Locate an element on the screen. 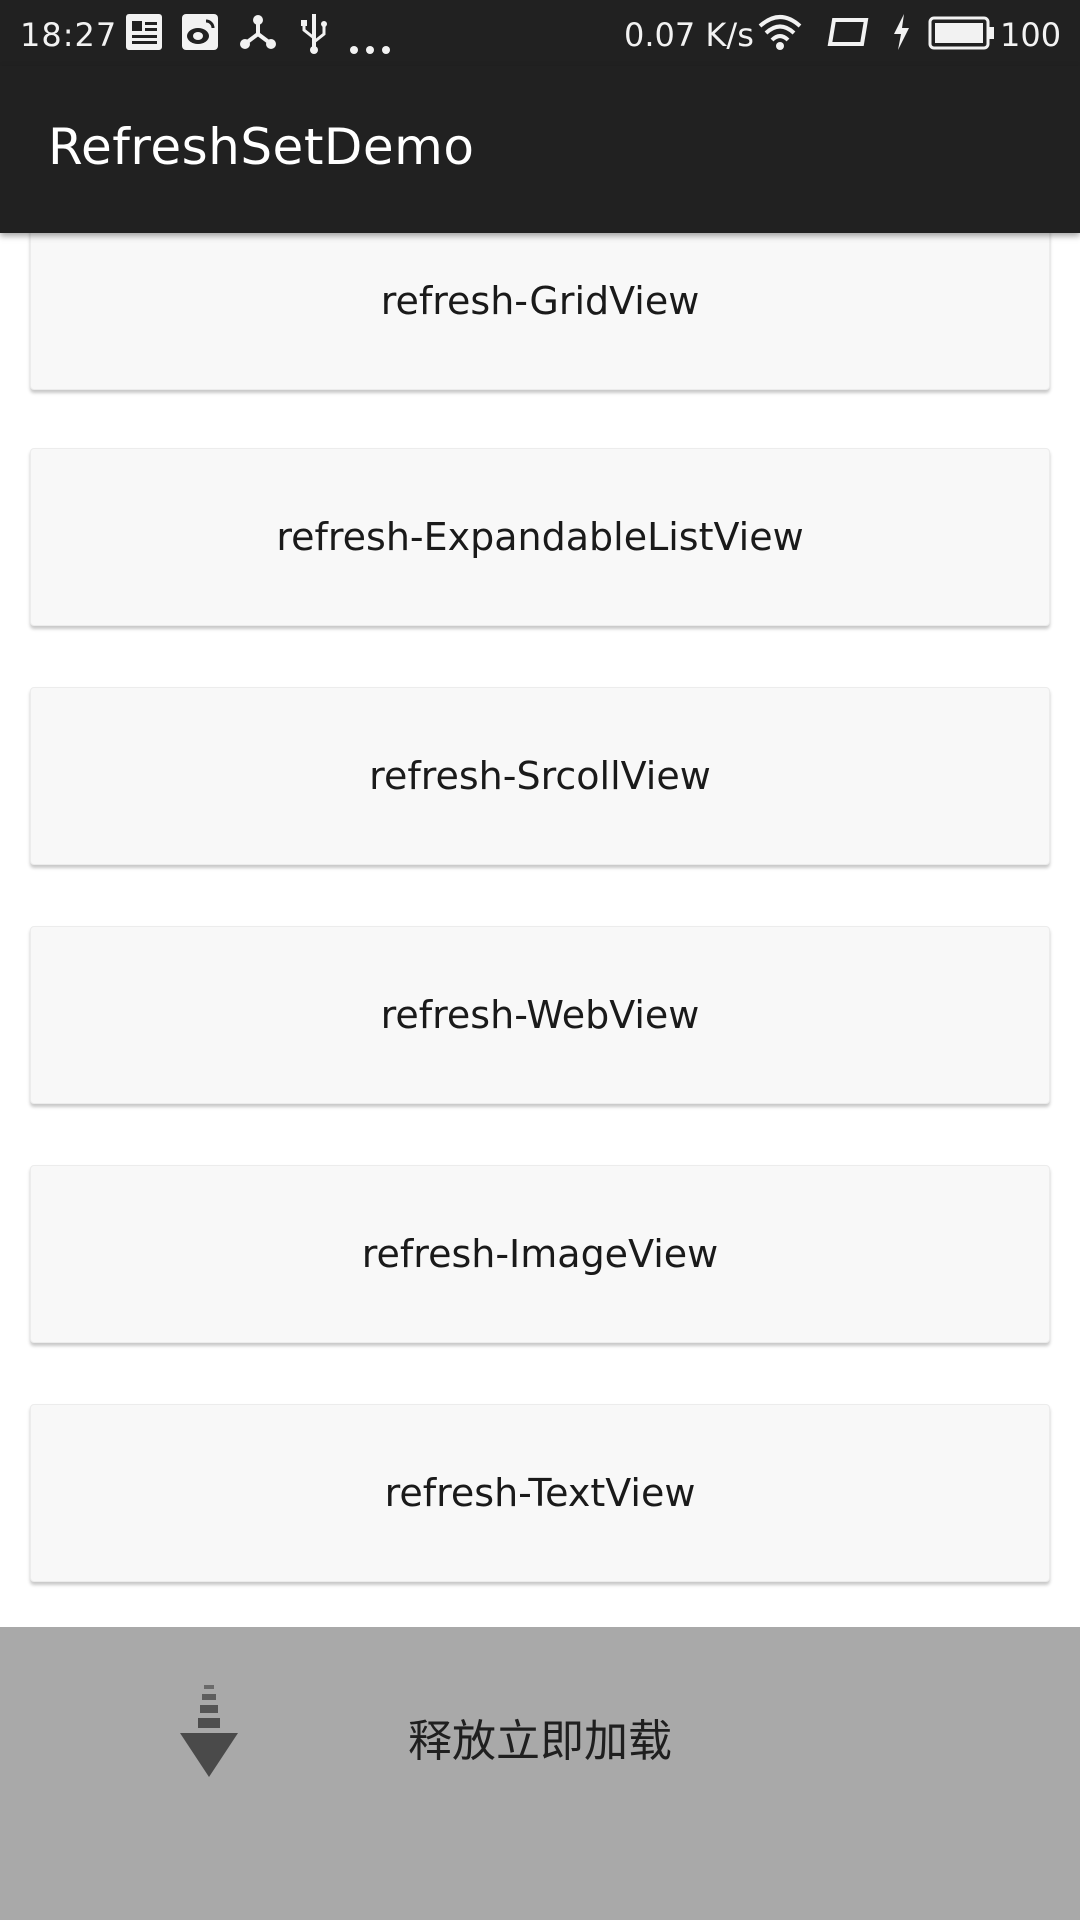 The height and width of the screenshot is (1920, 1080). expandablelistview-button: refresh-ExpandableListView is located at coordinates (540, 537).